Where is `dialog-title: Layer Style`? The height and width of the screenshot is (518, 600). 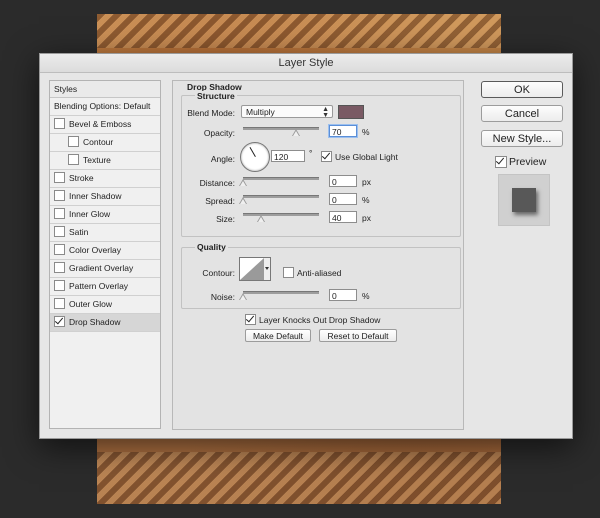 dialog-title: Layer Style is located at coordinates (306, 63).